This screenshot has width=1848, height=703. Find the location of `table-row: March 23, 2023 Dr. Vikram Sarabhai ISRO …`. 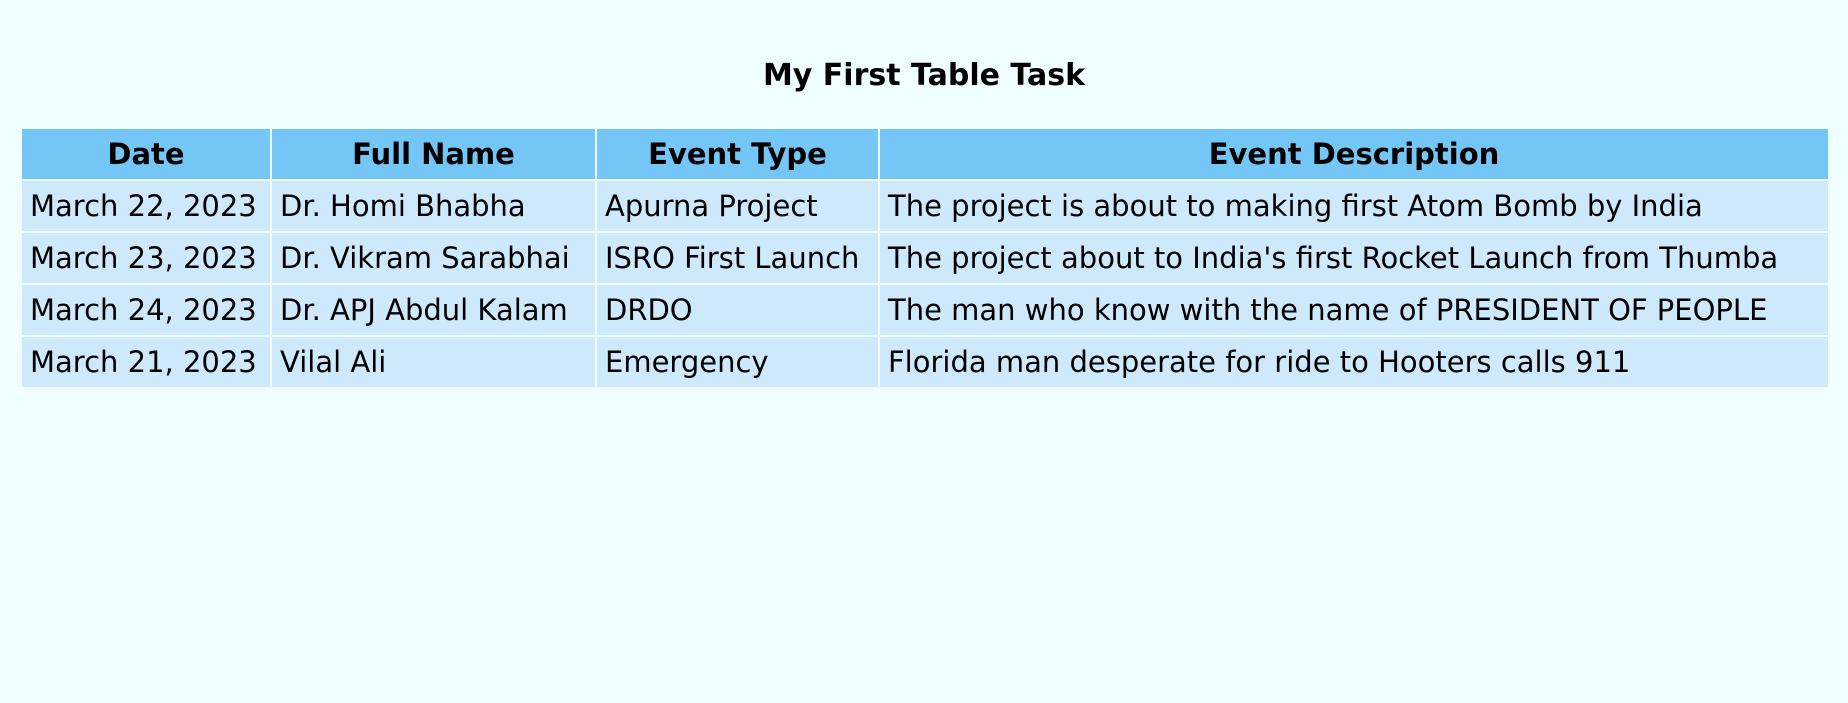

table-row: March 23, 2023 Dr. Vikram Sarabhai ISRO … is located at coordinates (925, 258).